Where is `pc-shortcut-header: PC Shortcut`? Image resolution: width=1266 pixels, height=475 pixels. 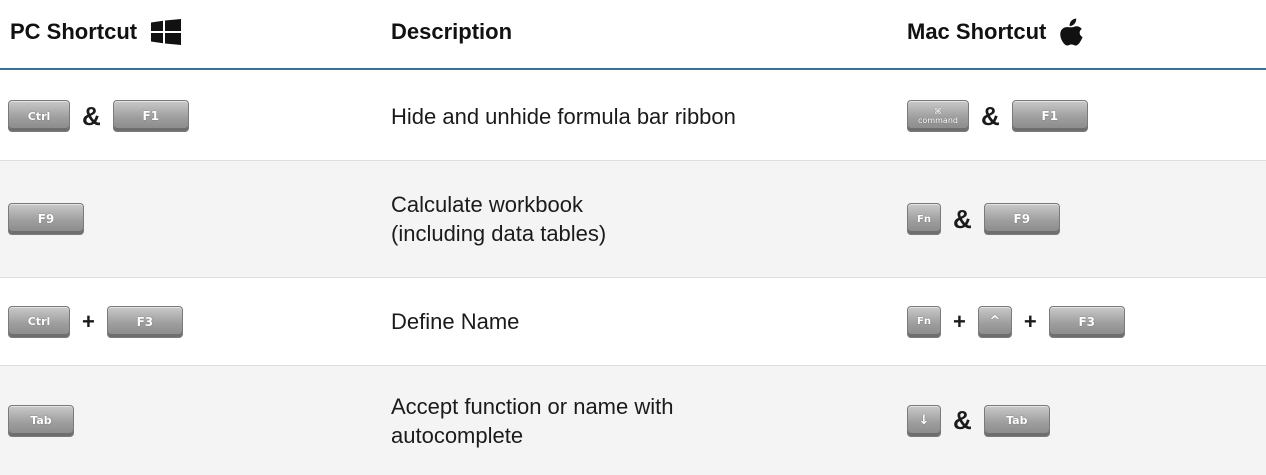
pc-shortcut-header: PC Shortcut is located at coordinates (96, 32).